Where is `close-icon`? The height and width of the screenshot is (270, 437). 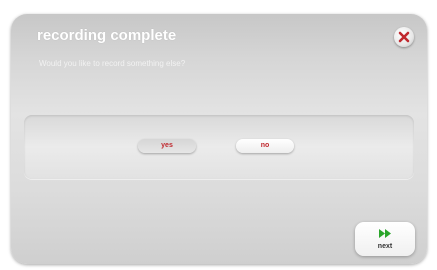
close-icon is located at coordinates (404, 37).